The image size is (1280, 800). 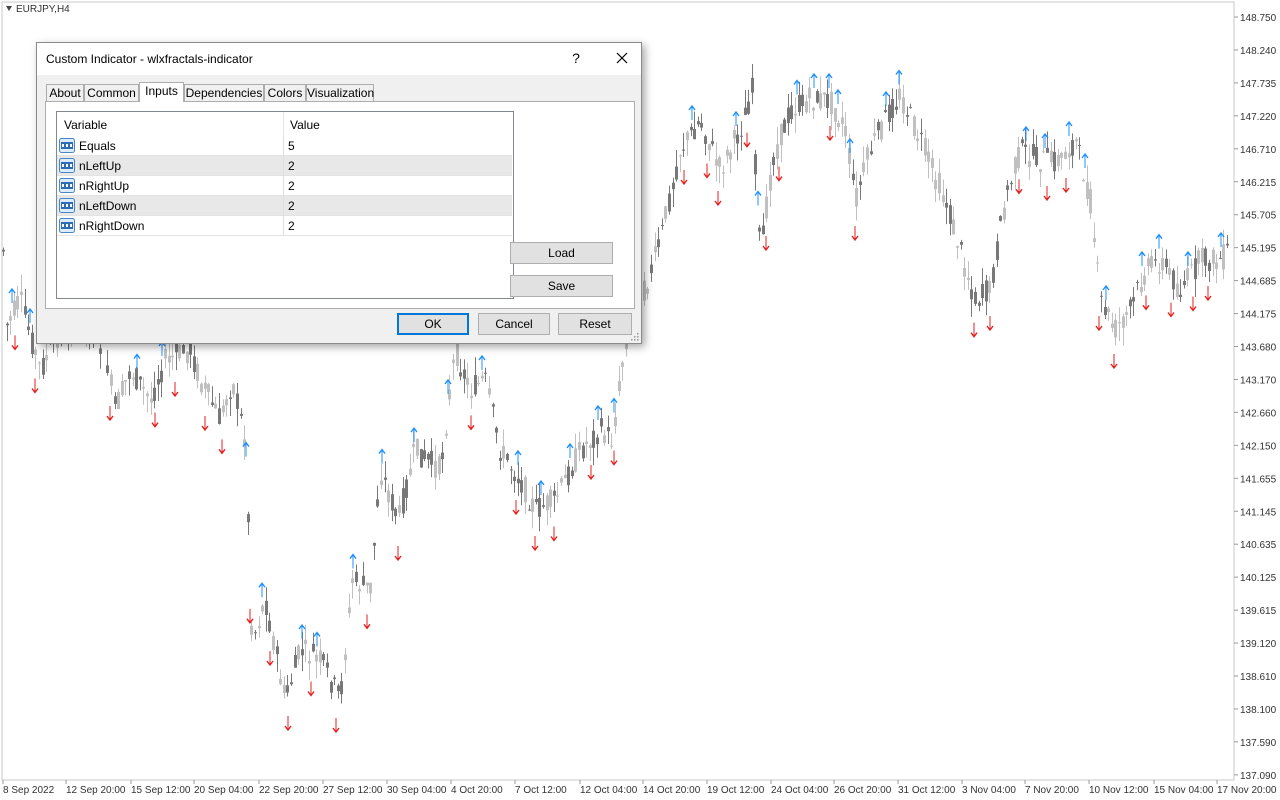 What do you see at coordinates (65, 92) in the screenshot?
I see `tab-about: About` at bounding box center [65, 92].